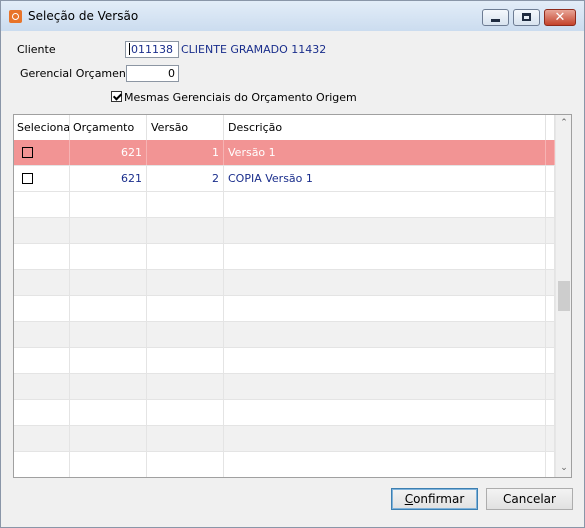  I want to click on table-row: 621 1 Versão 1, so click(284, 153).